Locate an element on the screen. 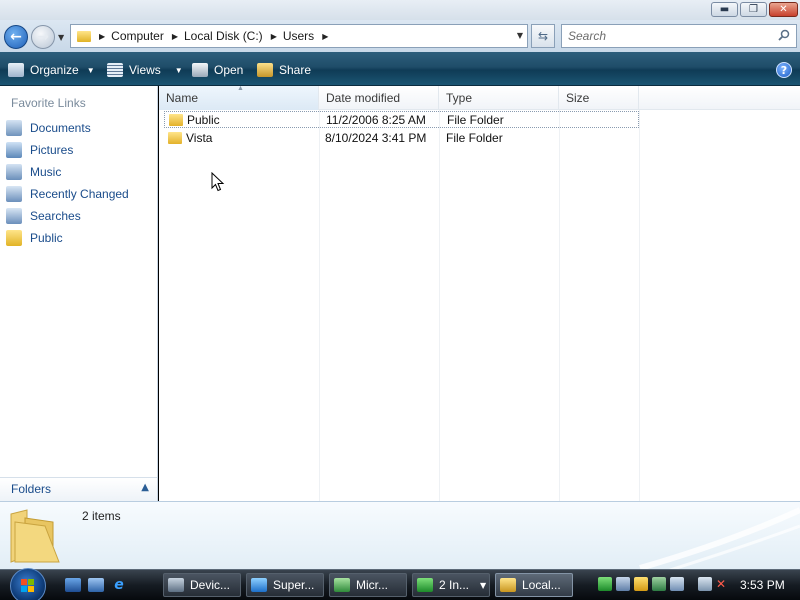 The height and width of the screenshot is (600, 800). security-shield-icon is located at coordinates (641, 584).